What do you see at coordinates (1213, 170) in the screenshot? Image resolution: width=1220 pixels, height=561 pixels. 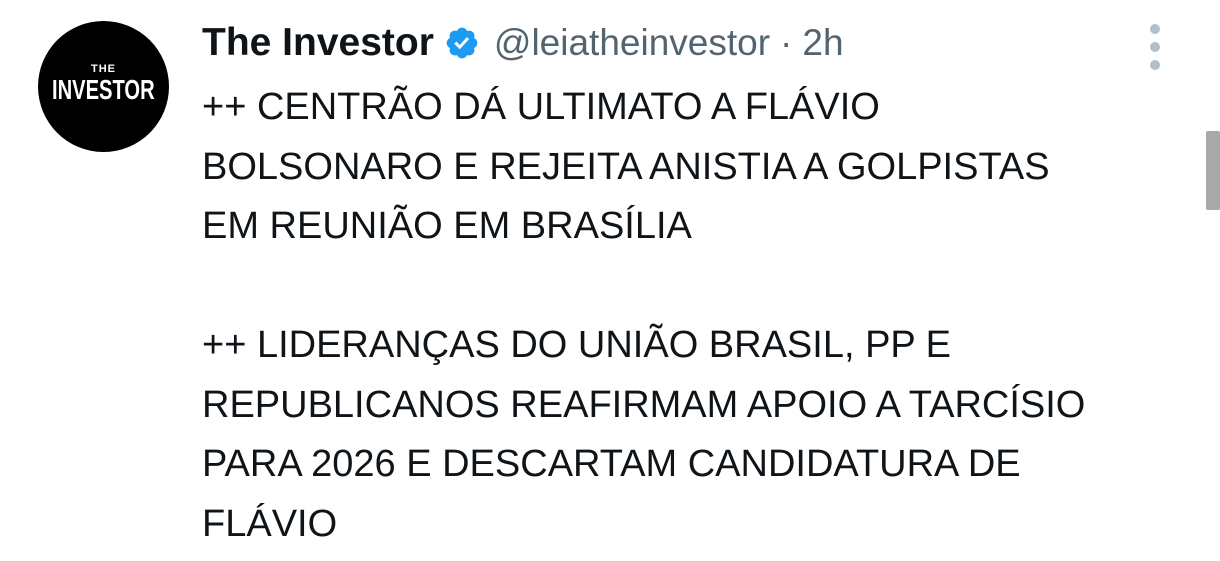 I see `scrollbar-thumb` at bounding box center [1213, 170].